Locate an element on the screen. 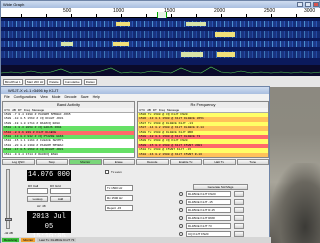  gen-msg-row: DL1BCE K1JT 73 is located at coordinates (221, 226).